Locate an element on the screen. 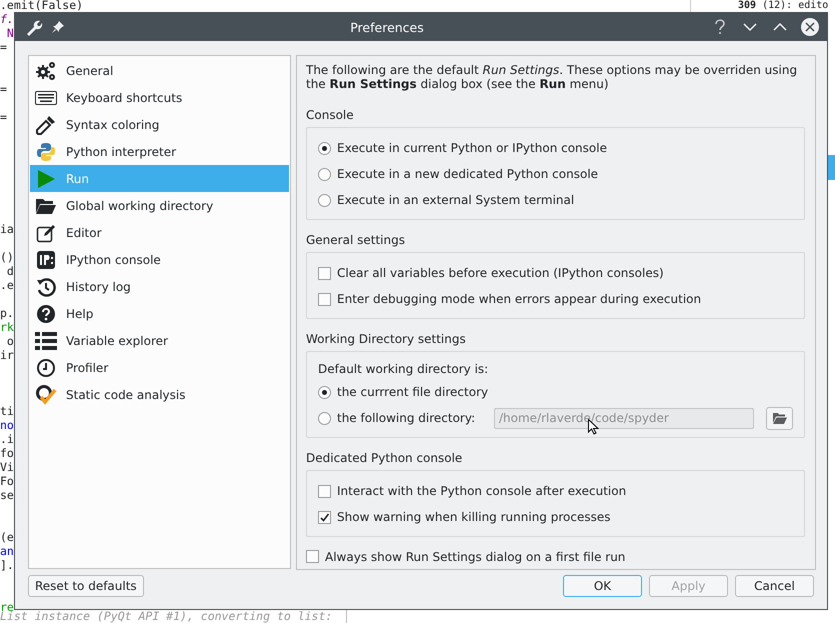 This screenshot has width=835, height=623. category-item: History log is located at coordinates (159, 286).